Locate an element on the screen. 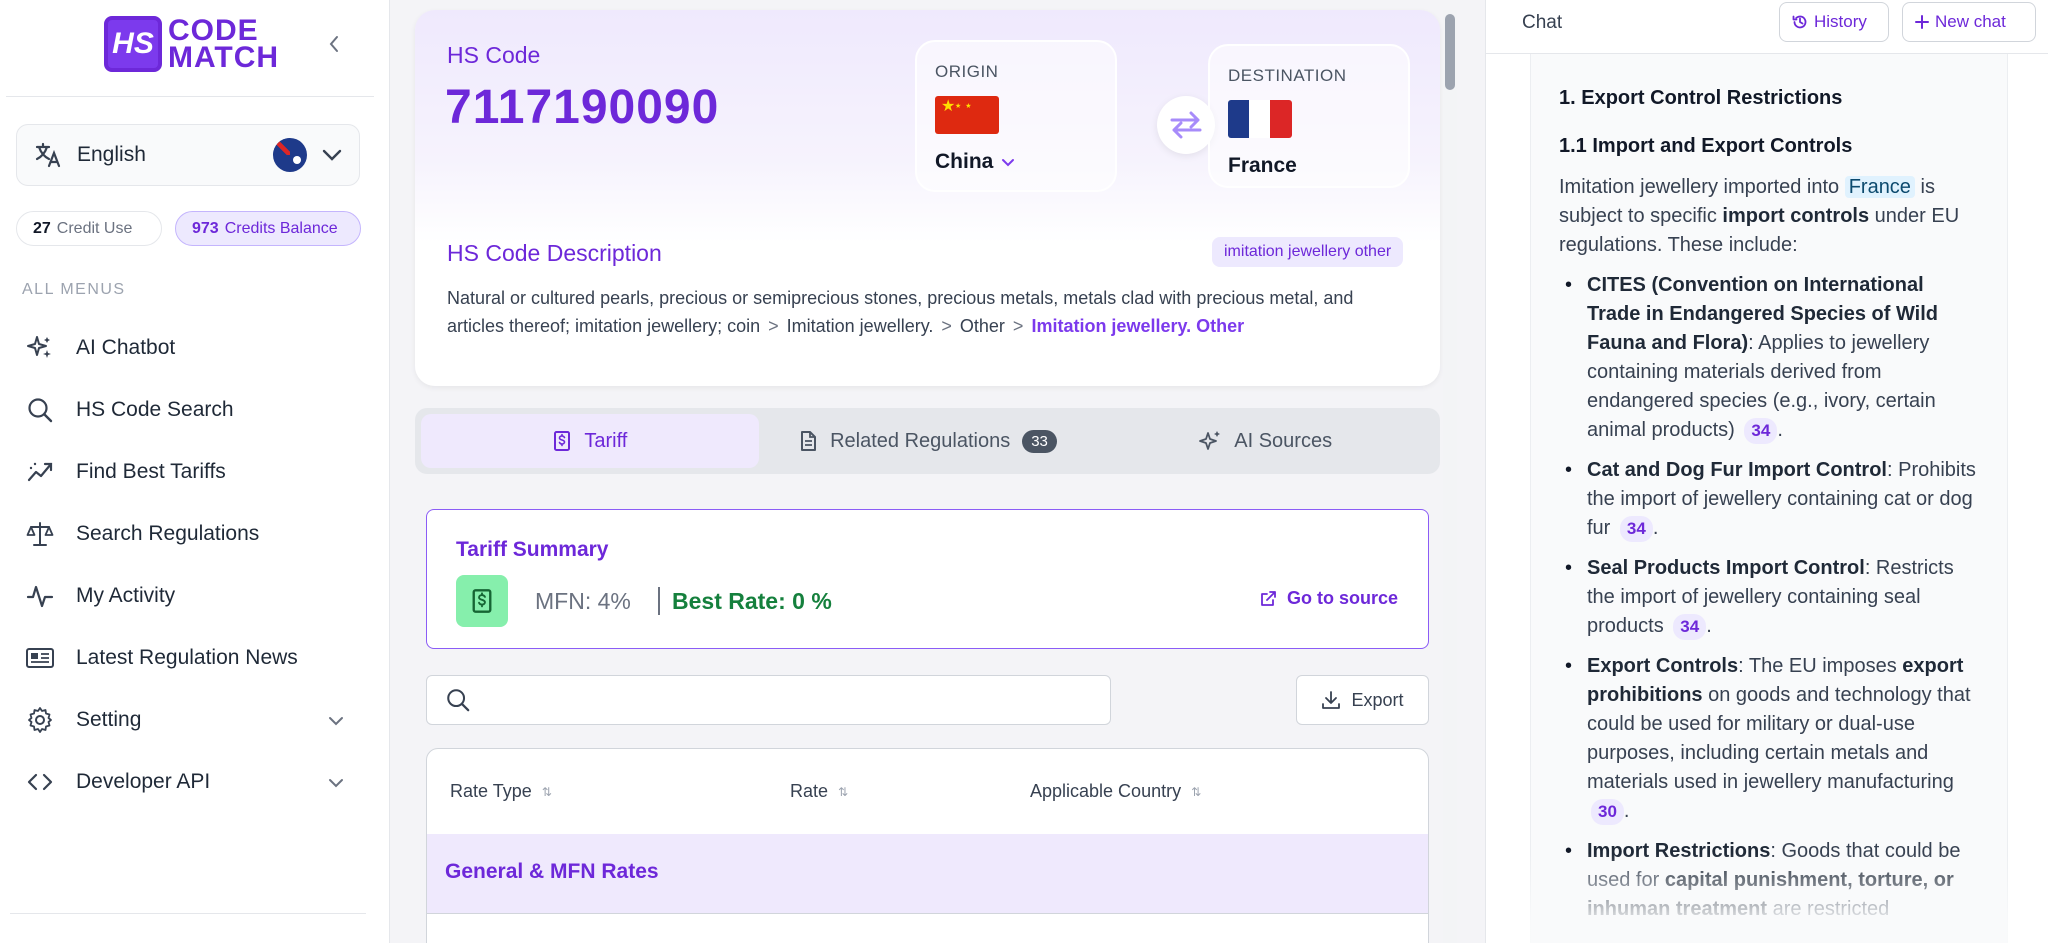 The image size is (2048, 943). message-heading: 1. Export Control Restrictions is located at coordinates (1701, 98).